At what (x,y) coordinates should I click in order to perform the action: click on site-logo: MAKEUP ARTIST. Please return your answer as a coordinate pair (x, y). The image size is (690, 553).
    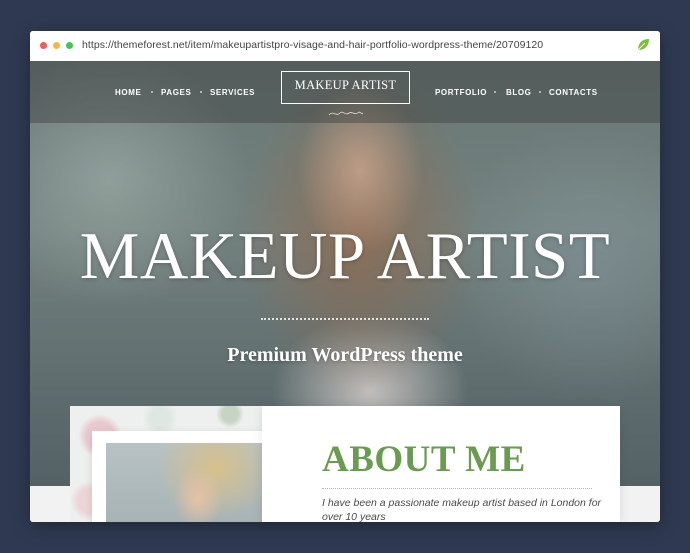
    Looking at the image, I should click on (345, 87).